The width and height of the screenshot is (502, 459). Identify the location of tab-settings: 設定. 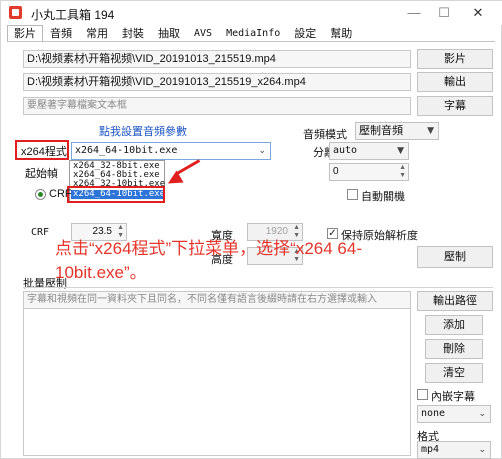
(305, 33).